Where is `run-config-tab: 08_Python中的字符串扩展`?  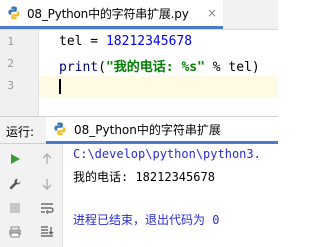
run-config-tab: 08_Python中的字符串扩展 is located at coordinates (162, 130).